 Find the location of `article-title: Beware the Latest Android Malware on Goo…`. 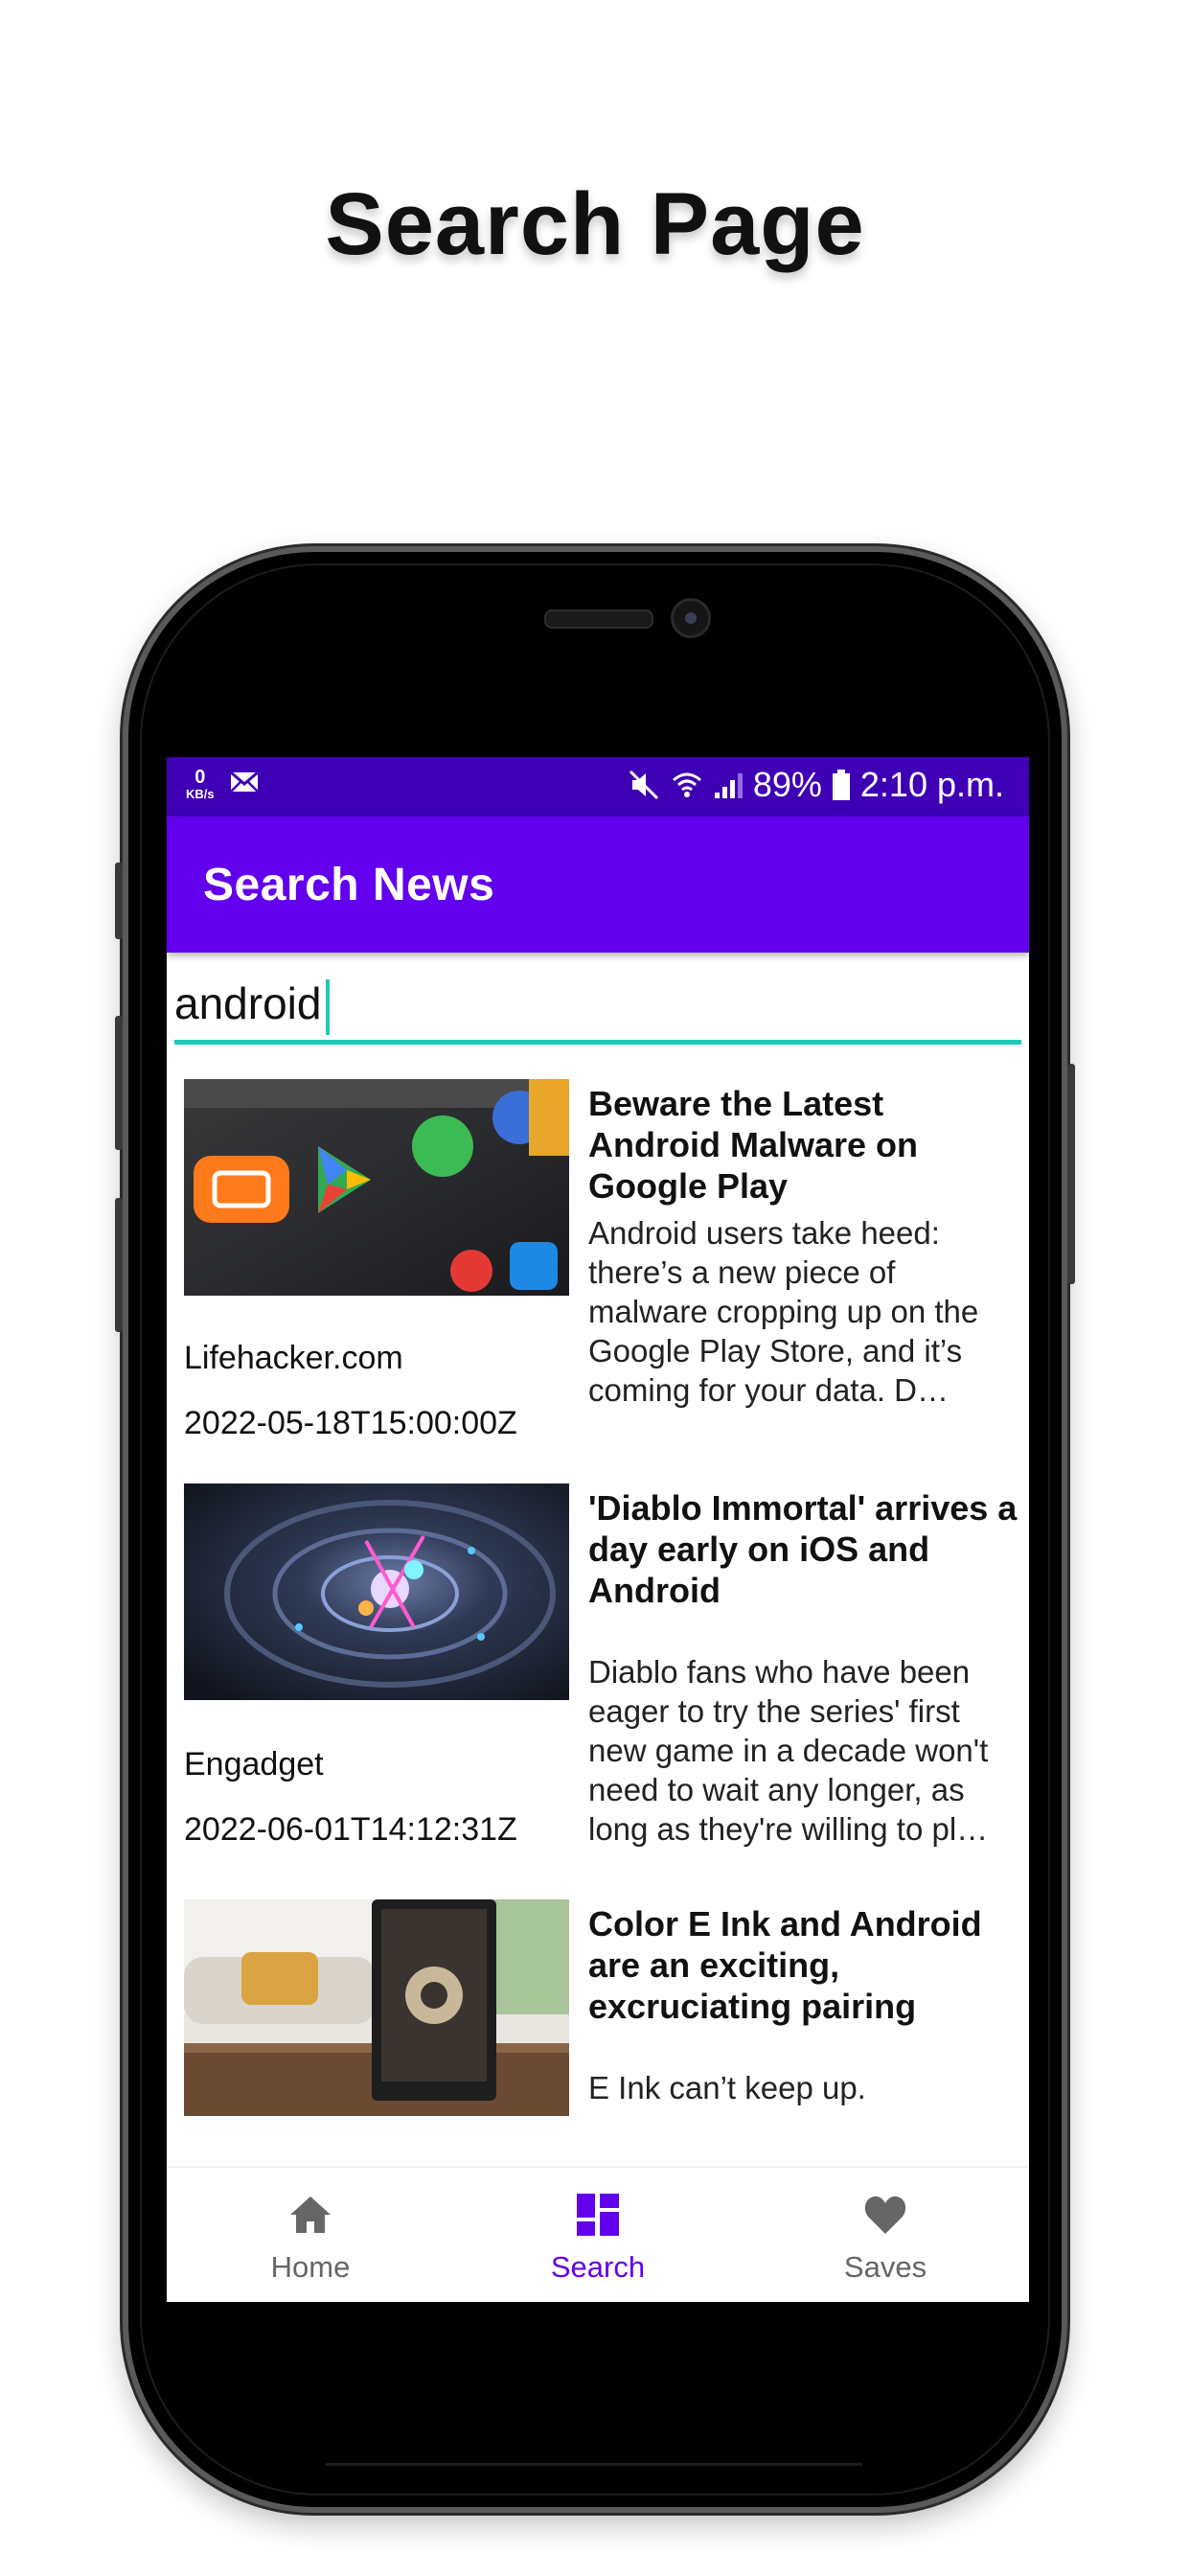

article-title: Beware the Latest Android Malware on Goo… is located at coordinates (754, 1145).